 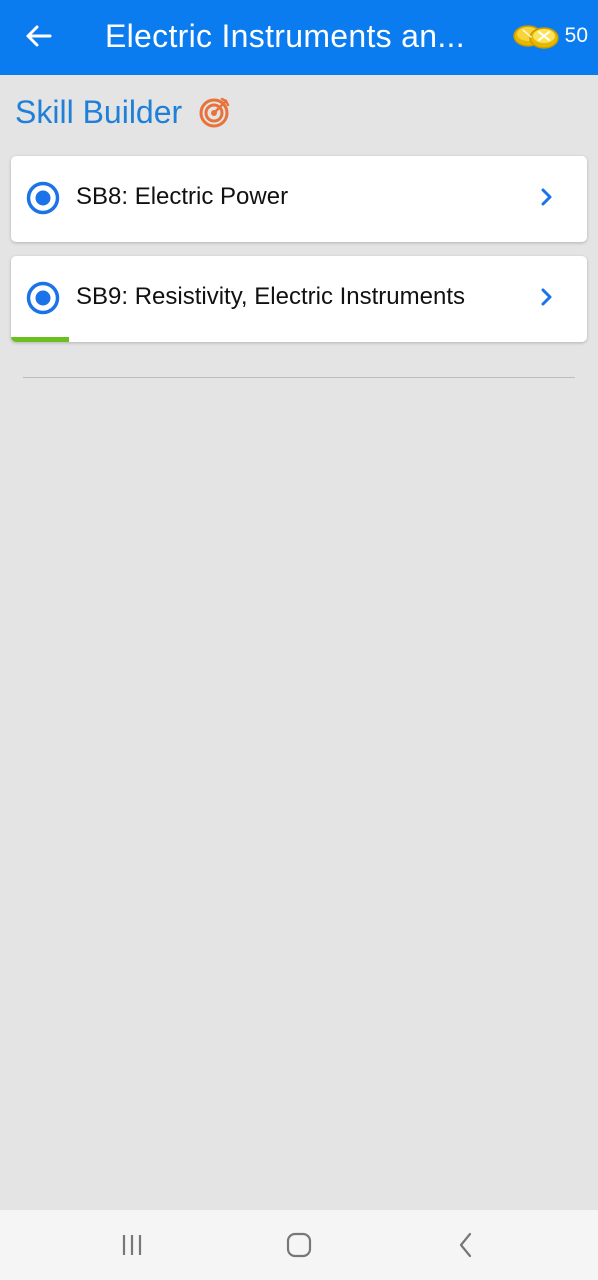 What do you see at coordinates (270, 296) in the screenshot?
I see `list-item-label: SB9: Resistivity, Electric Instruments` at bounding box center [270, 296].